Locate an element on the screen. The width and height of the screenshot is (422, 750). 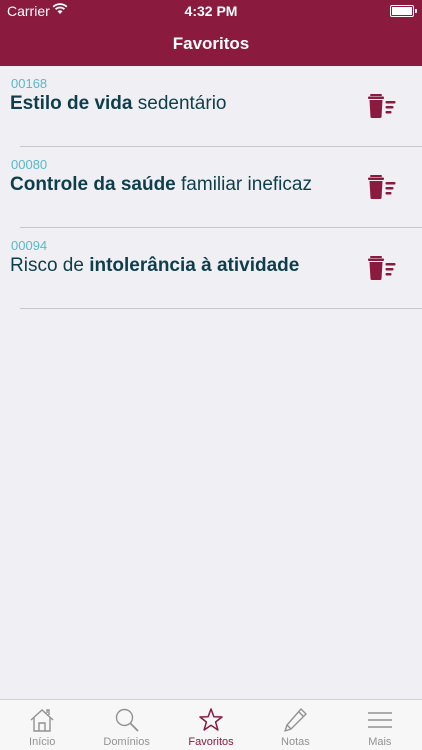
page-title: Favoritos is located at coordinates (211, 43).